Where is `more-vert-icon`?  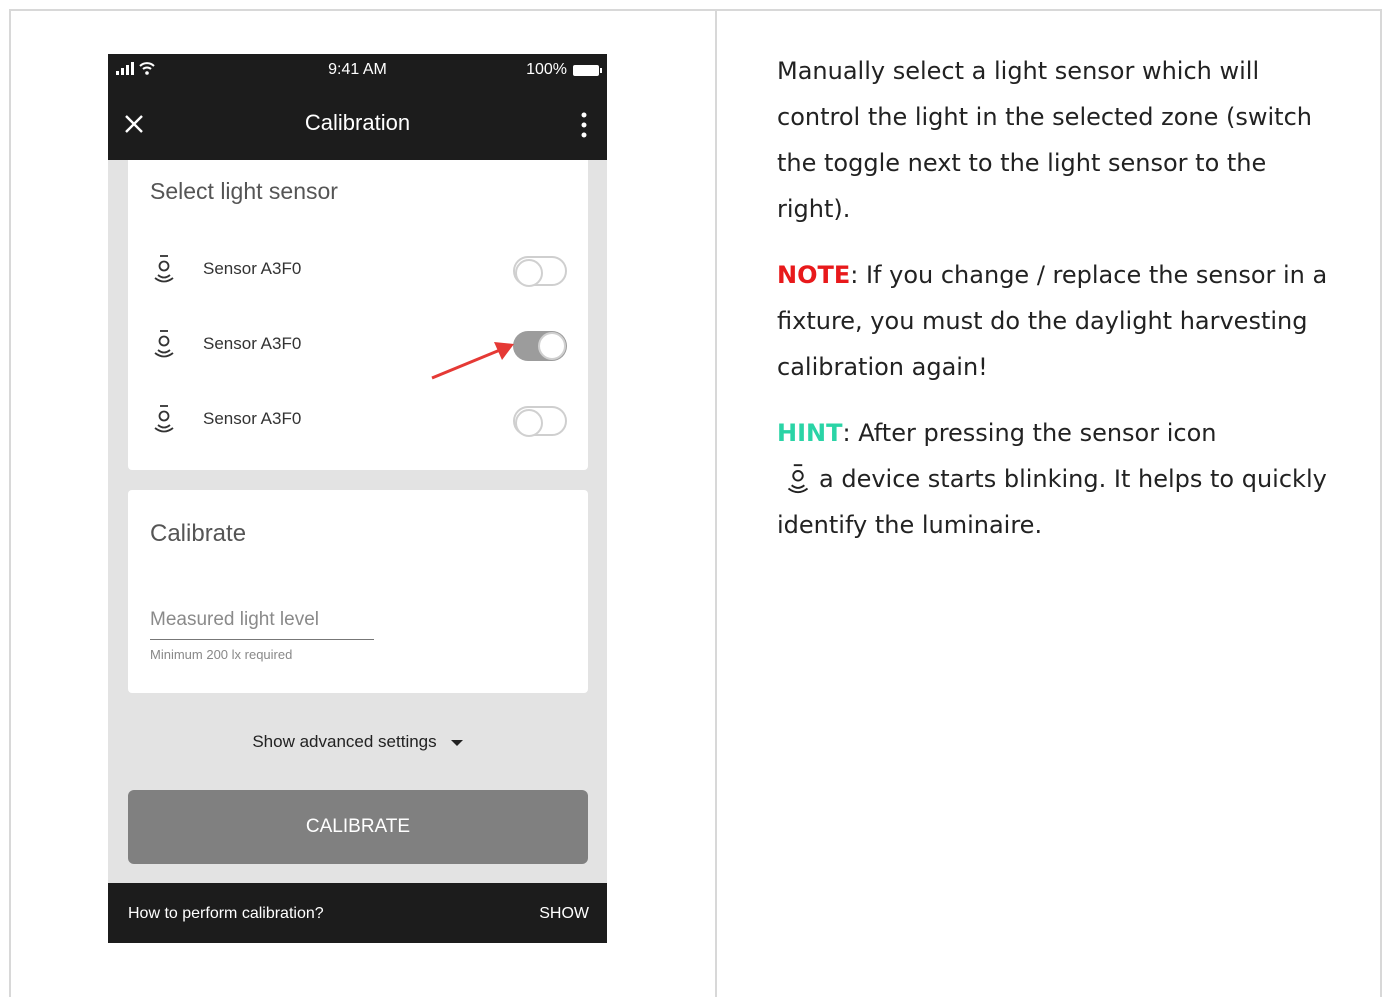
more-vert-icon is located at coordinates (584, 125).